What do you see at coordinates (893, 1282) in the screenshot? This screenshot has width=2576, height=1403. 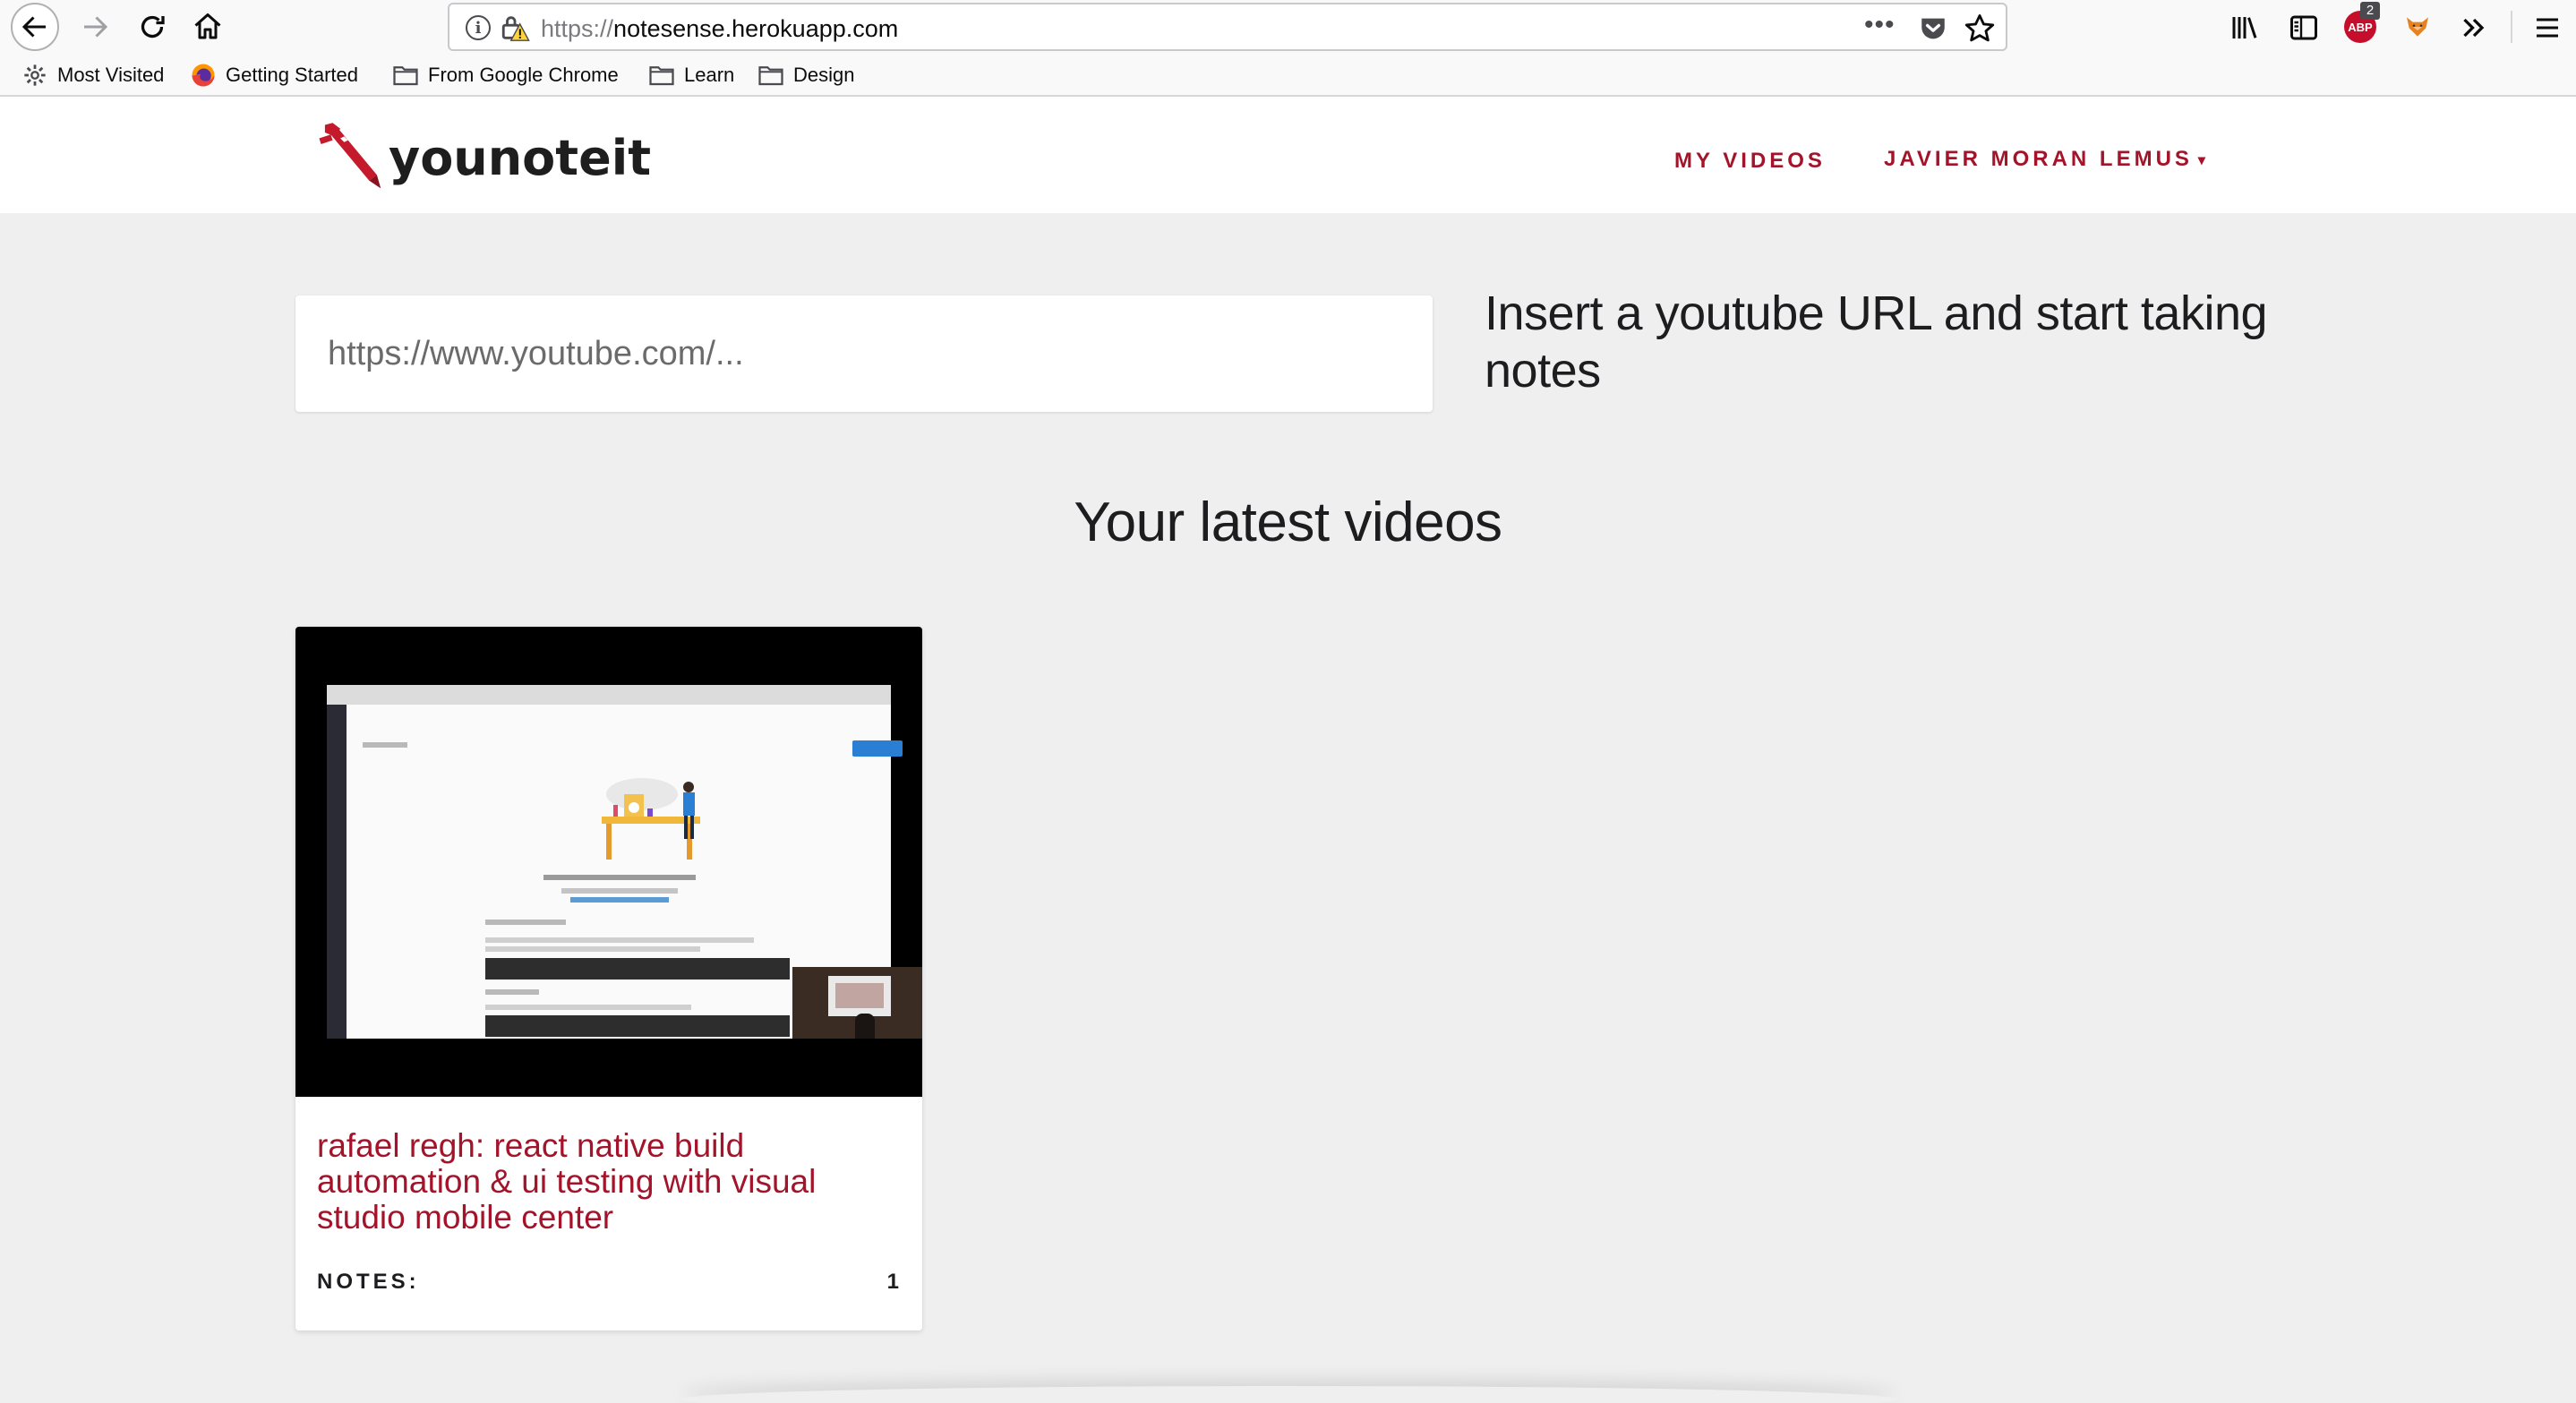 I see `notes-count: 1` at bounding box center [893, 1282].